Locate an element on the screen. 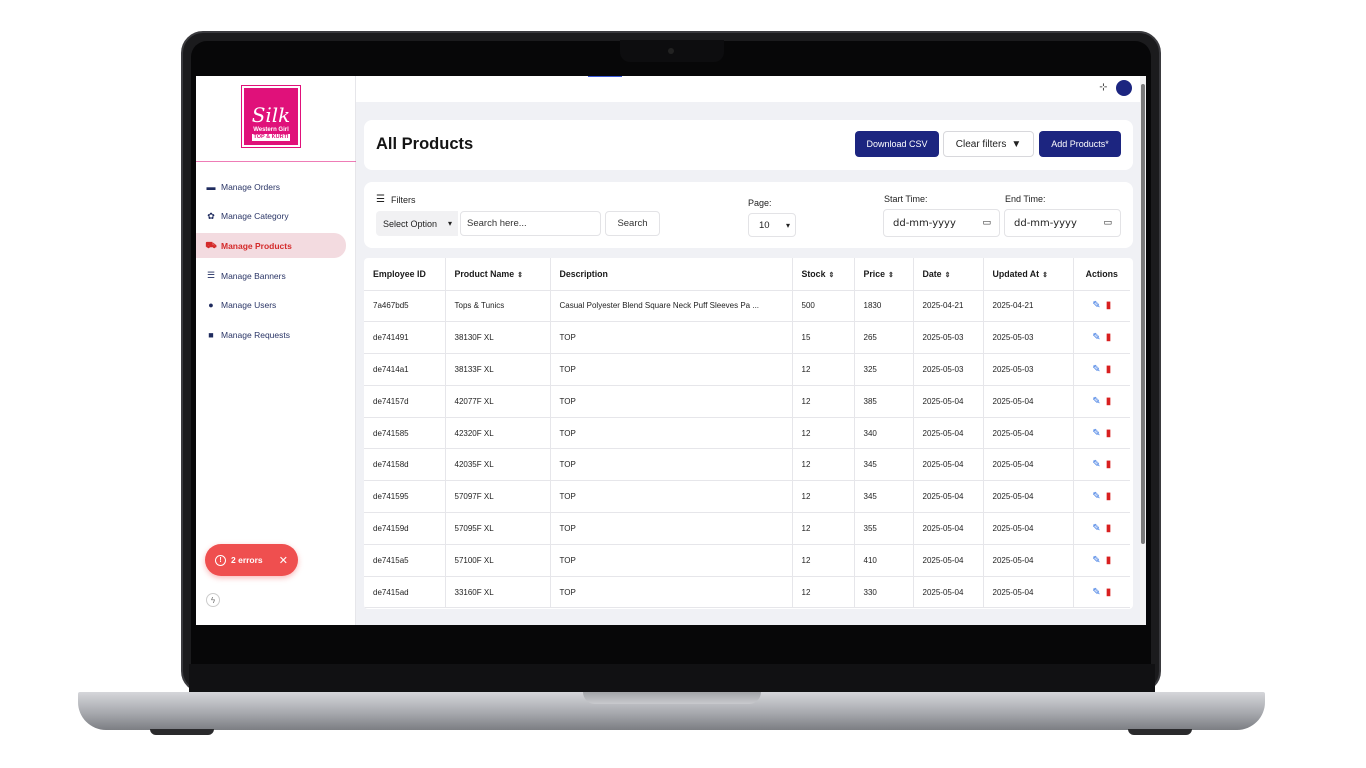  end-date-value: dd-mm-yyyy is located at coordinates (1045, 223).